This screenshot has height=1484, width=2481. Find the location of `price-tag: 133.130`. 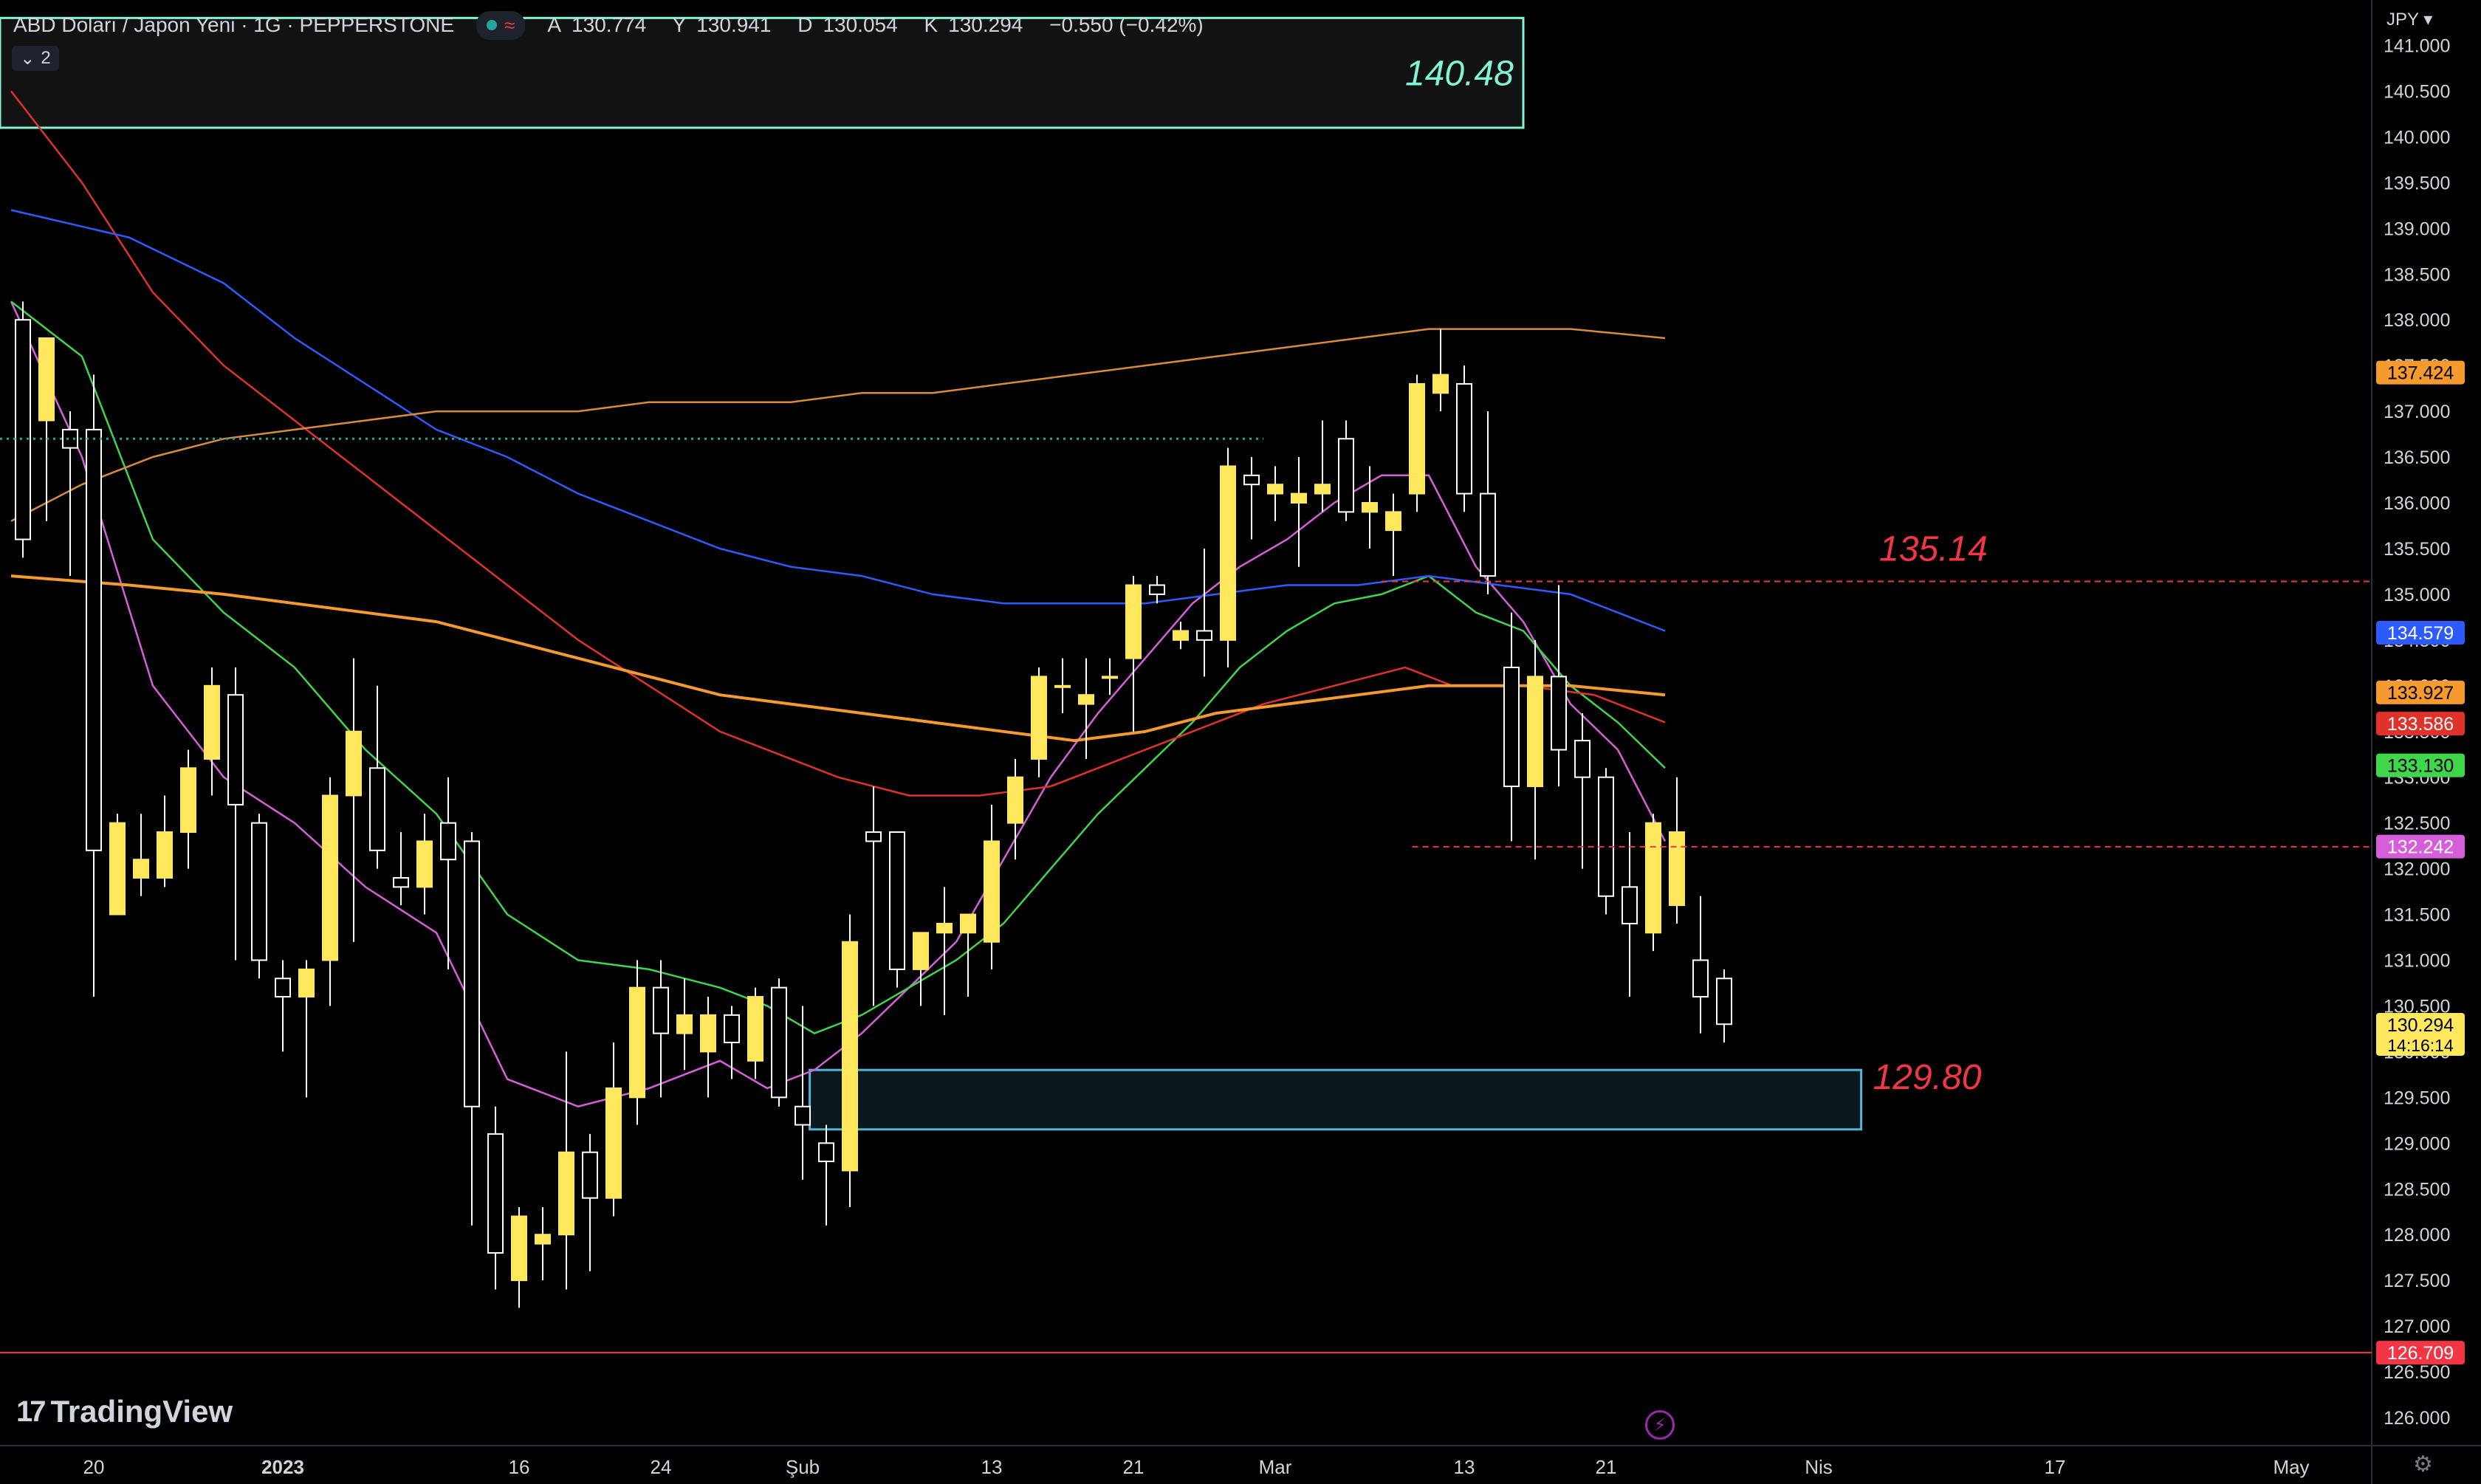

price-tag: 133.130 is located at coordinates (2420, 765).